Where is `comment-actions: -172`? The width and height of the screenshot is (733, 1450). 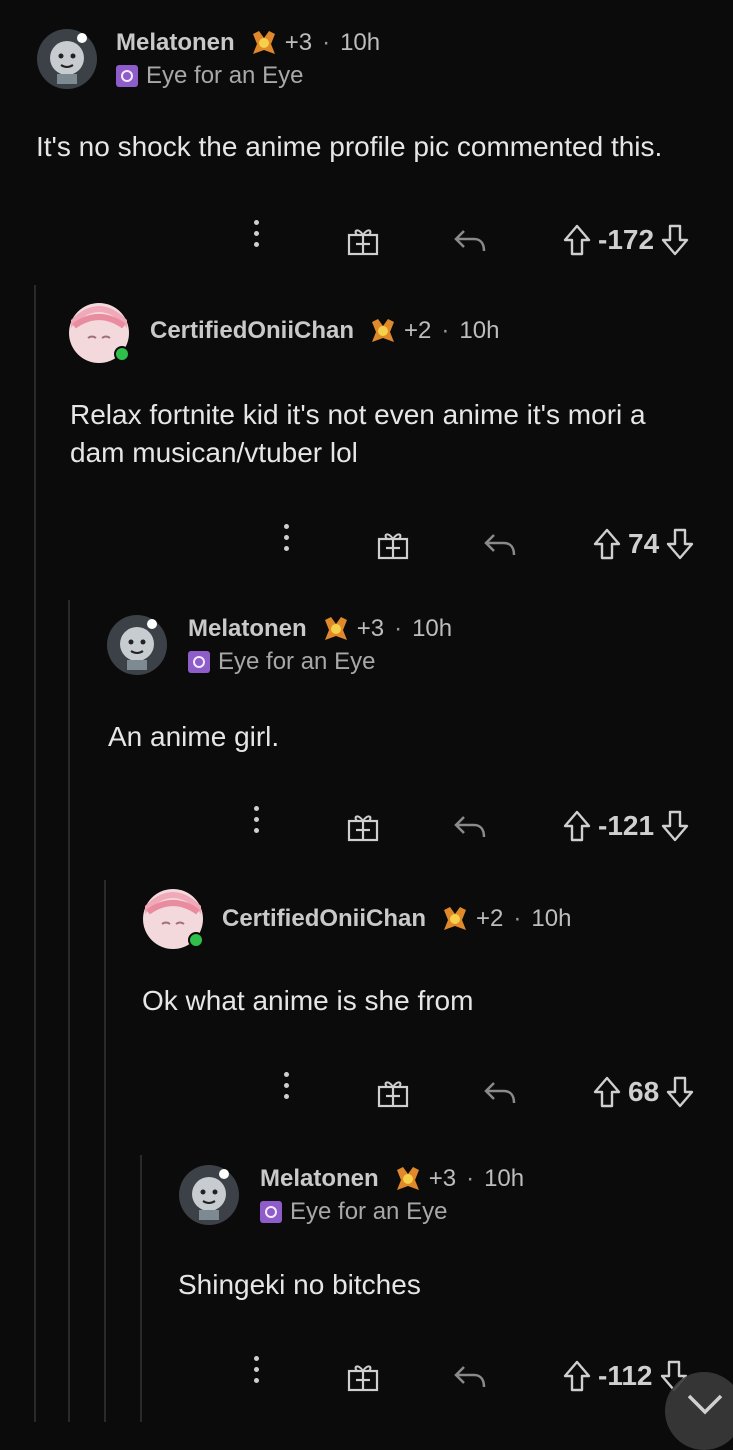
comment-actions: -172 is located at coordinates (366, 240).